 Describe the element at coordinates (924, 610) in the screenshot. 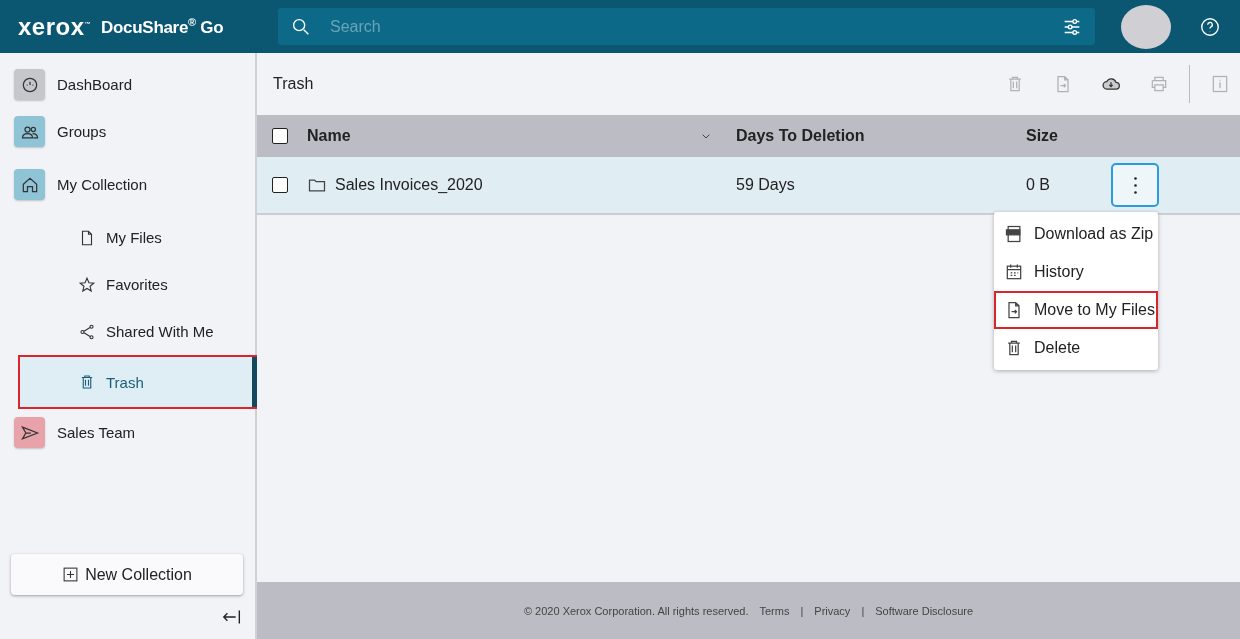

I see `footer-link: Software Disclosure` at that location.